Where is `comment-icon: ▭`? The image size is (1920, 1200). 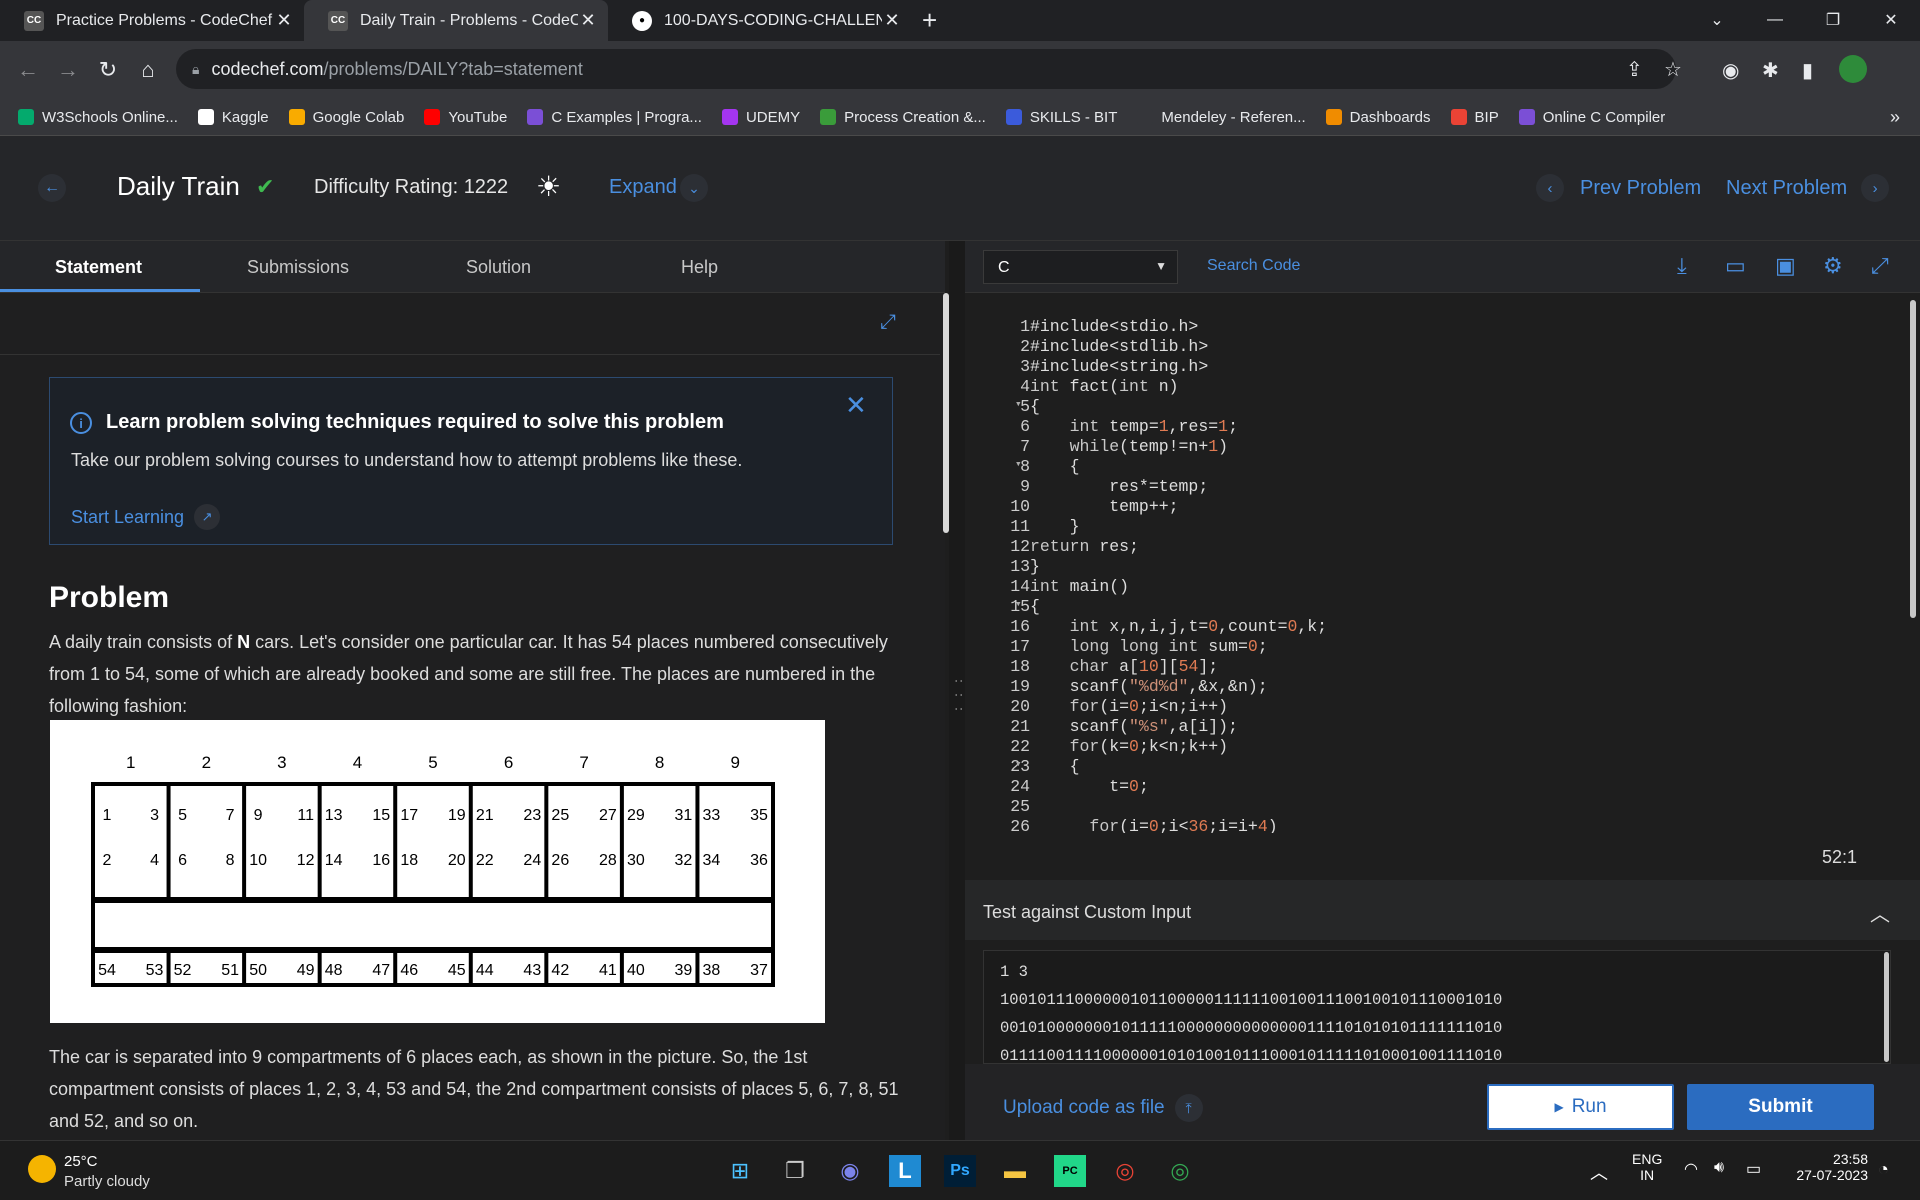
comment-icon: ▭ is located at coordinates (1735, 266).